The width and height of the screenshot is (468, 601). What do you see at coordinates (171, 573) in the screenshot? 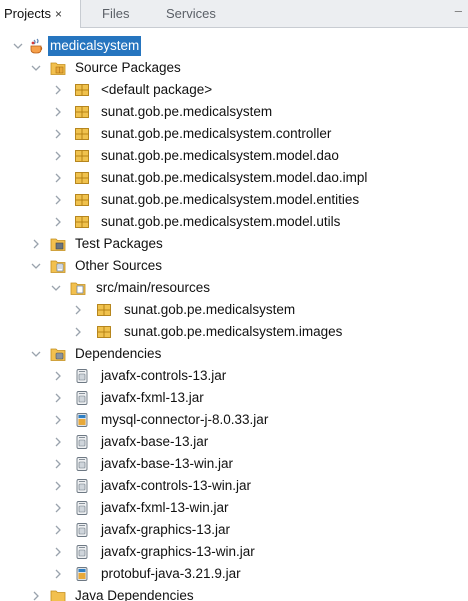
I see `dependency-label: protobuf-java-3.21.9.jar` at bounding box center [171, 573].